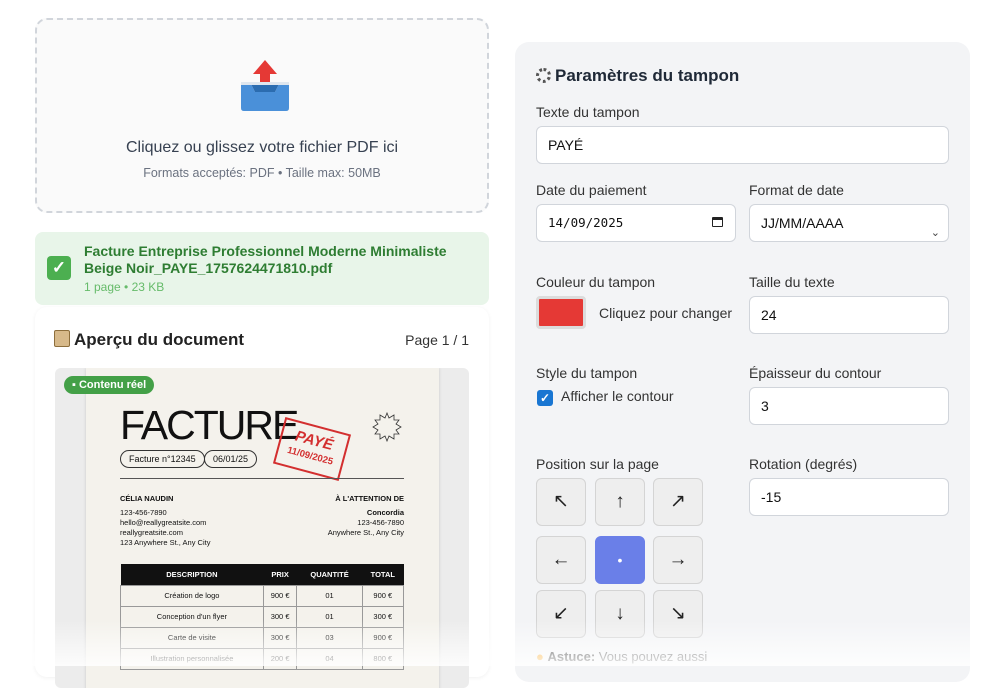  Describe the element at coordinates (192, 616) in the screenshot. I see `cell: Conception d'un flyer` at that location.